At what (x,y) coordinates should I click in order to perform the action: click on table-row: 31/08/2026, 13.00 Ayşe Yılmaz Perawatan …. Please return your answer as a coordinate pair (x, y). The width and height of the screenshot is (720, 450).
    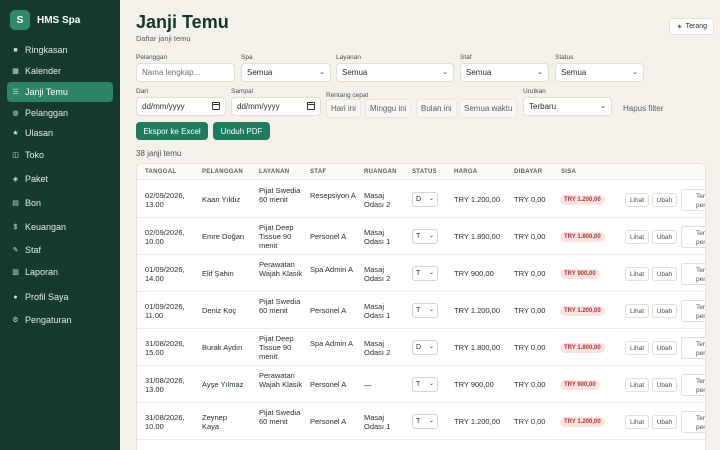
    Looking at the image, I should click on (421, 384).